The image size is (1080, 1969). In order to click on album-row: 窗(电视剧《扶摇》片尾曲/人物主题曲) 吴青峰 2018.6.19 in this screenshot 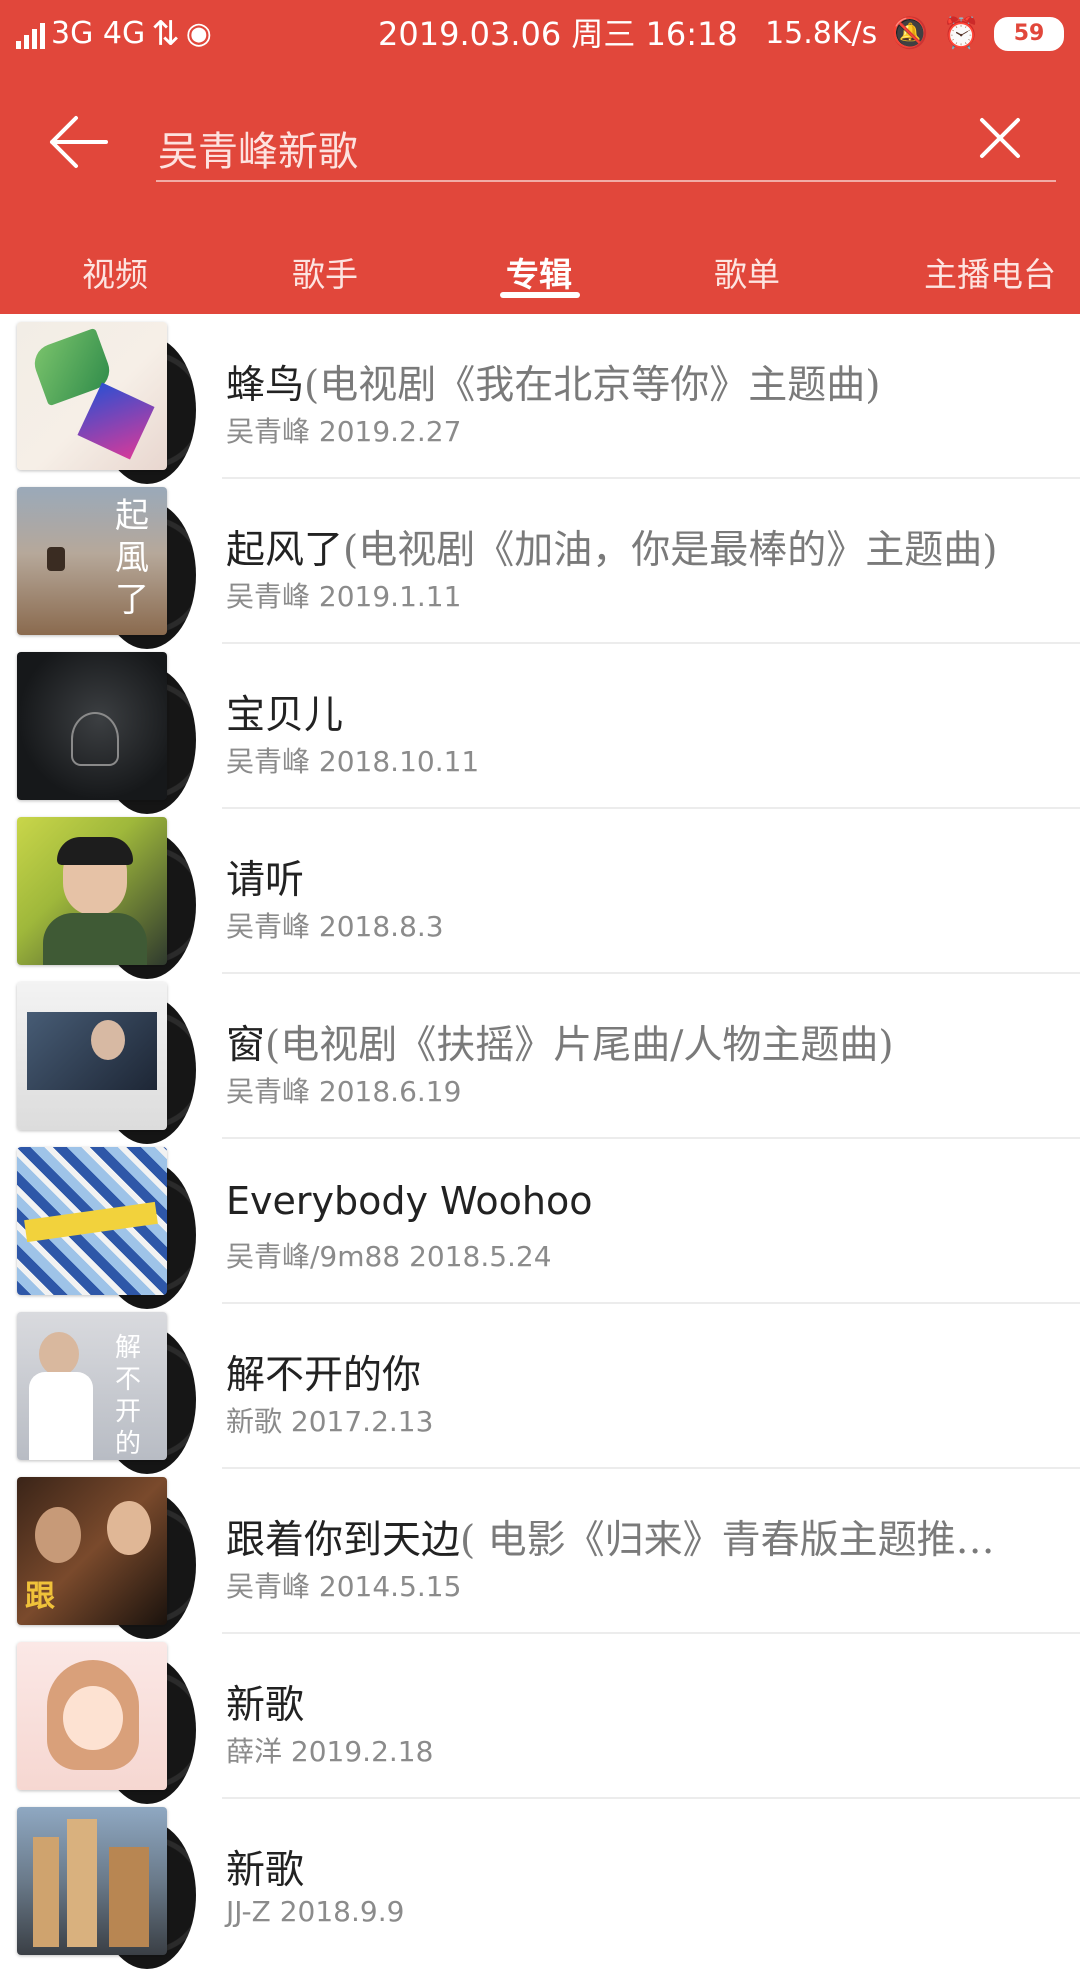, I will do `click(540, 1059)`.